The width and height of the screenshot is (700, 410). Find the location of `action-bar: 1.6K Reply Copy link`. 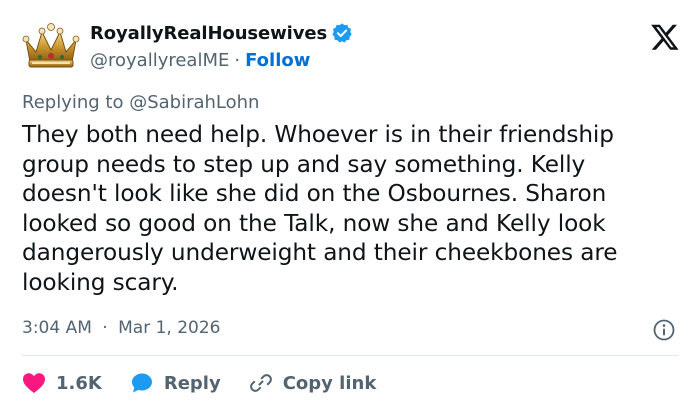

action-bar: 1.6K Reply Copy link is located at coordinates (213, 383).